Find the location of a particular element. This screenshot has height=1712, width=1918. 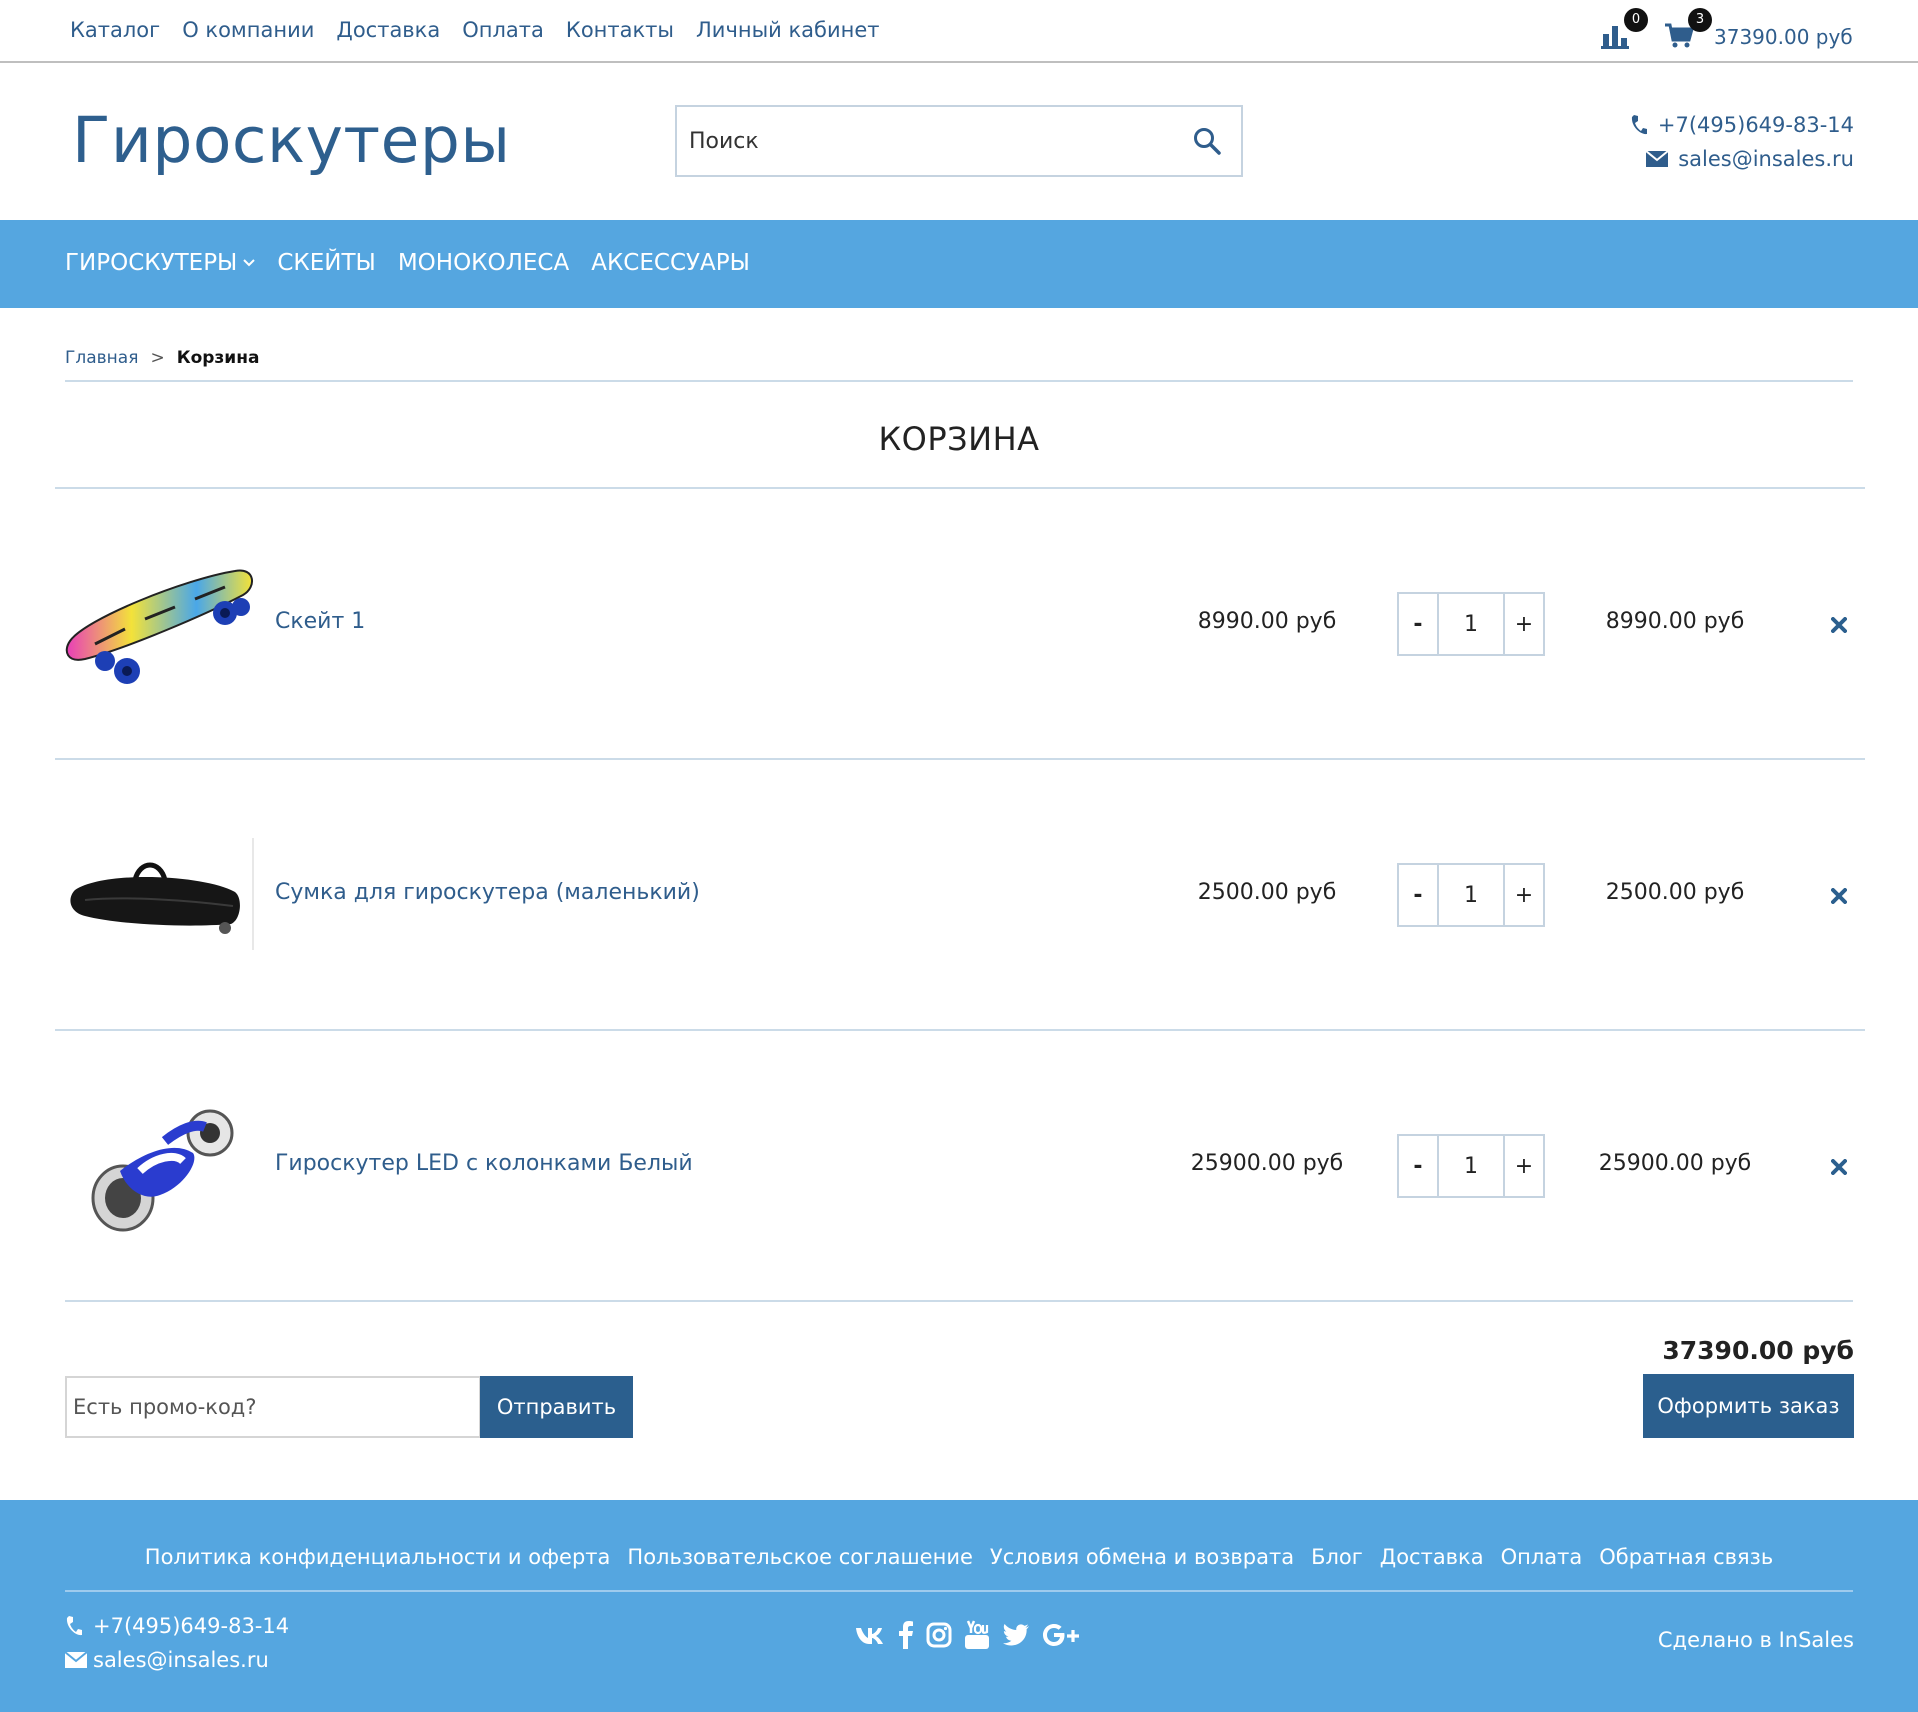

footer-link-privacy: Политика конфиденциальности и оферта is located at coordinates (378, 1557).